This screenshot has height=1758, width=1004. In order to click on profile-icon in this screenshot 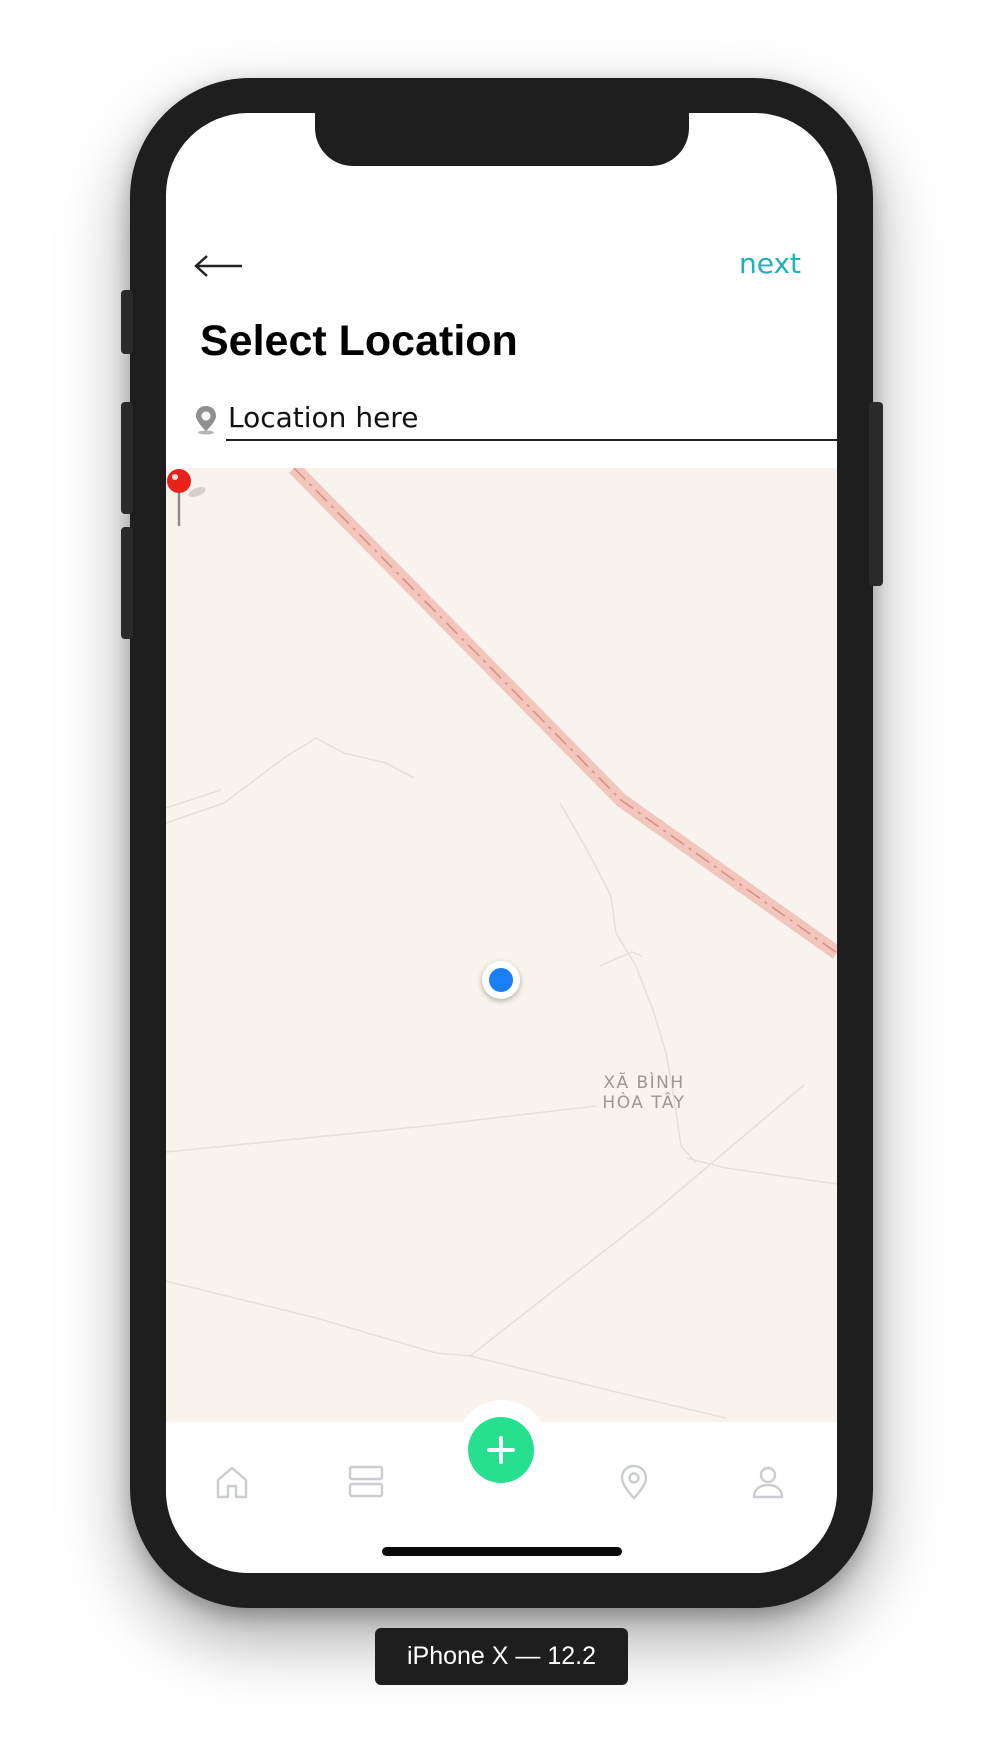, I will do `click(768, 1482)`.